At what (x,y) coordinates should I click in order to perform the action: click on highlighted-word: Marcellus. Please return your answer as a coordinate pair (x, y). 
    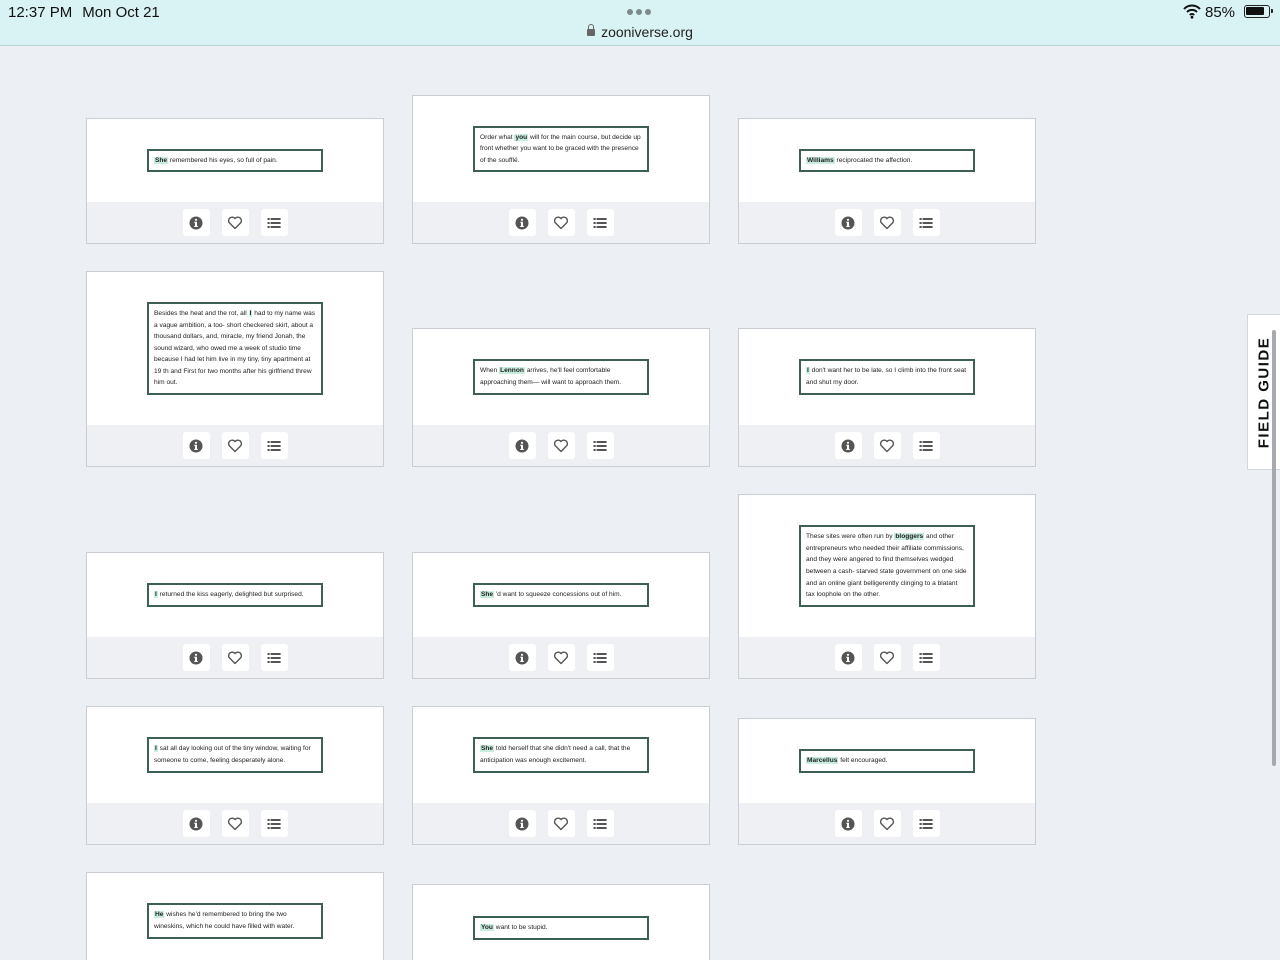
    Looking at the image, I should click on (822, 761).